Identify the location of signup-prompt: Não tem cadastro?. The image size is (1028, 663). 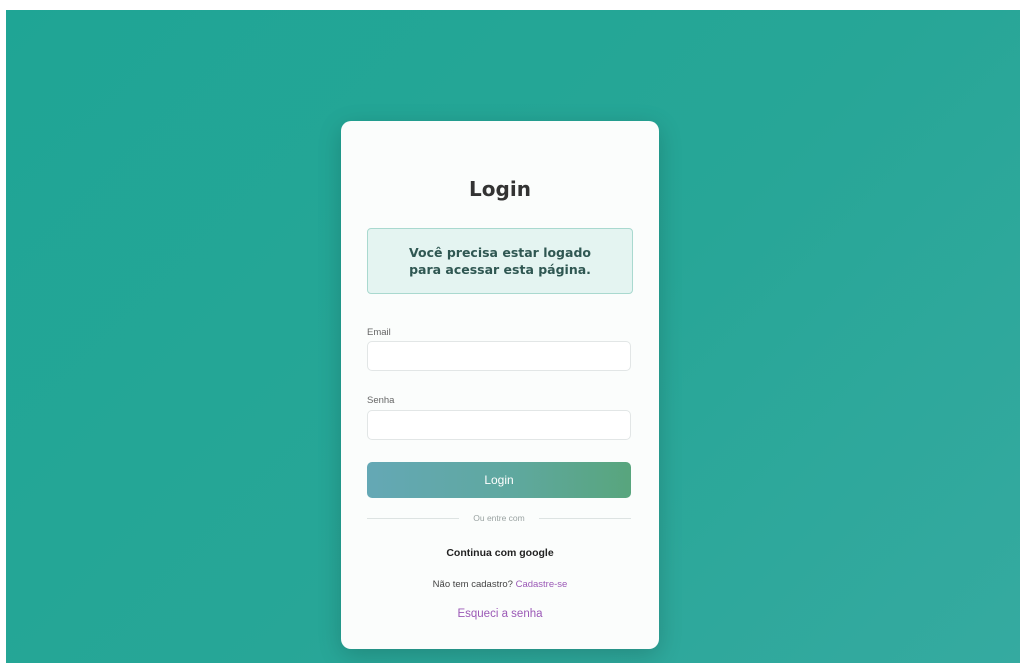
(472, 584).